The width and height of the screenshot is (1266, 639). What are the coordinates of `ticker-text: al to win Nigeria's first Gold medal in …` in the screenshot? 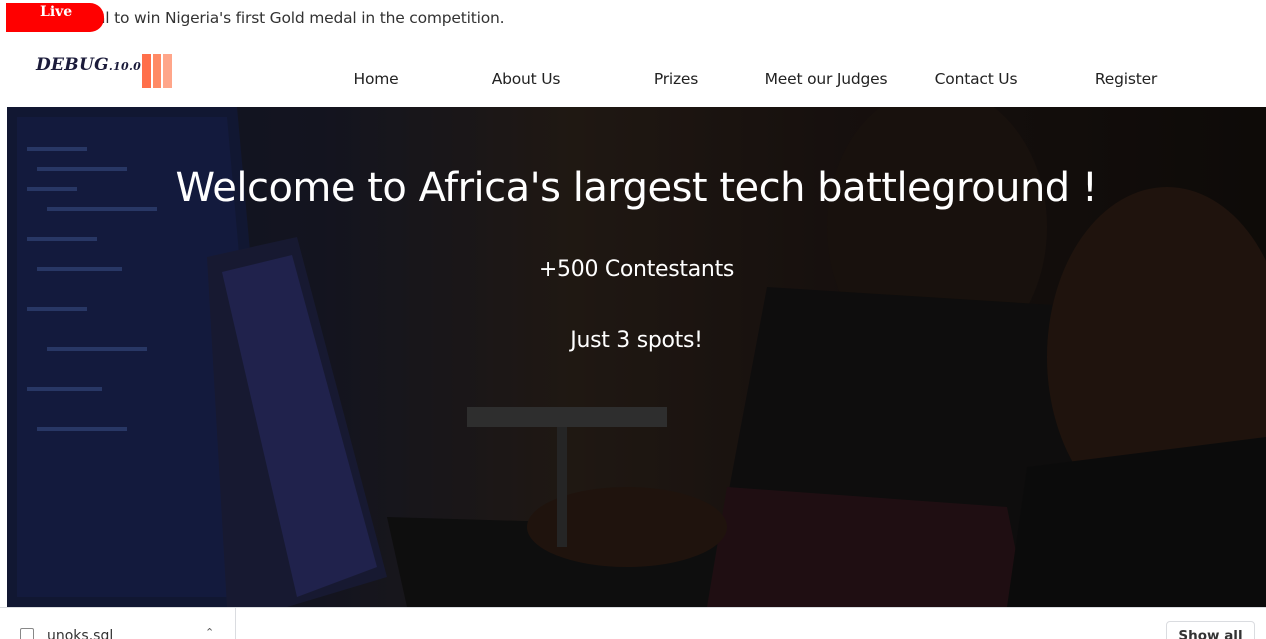 It's located at (300, 18).